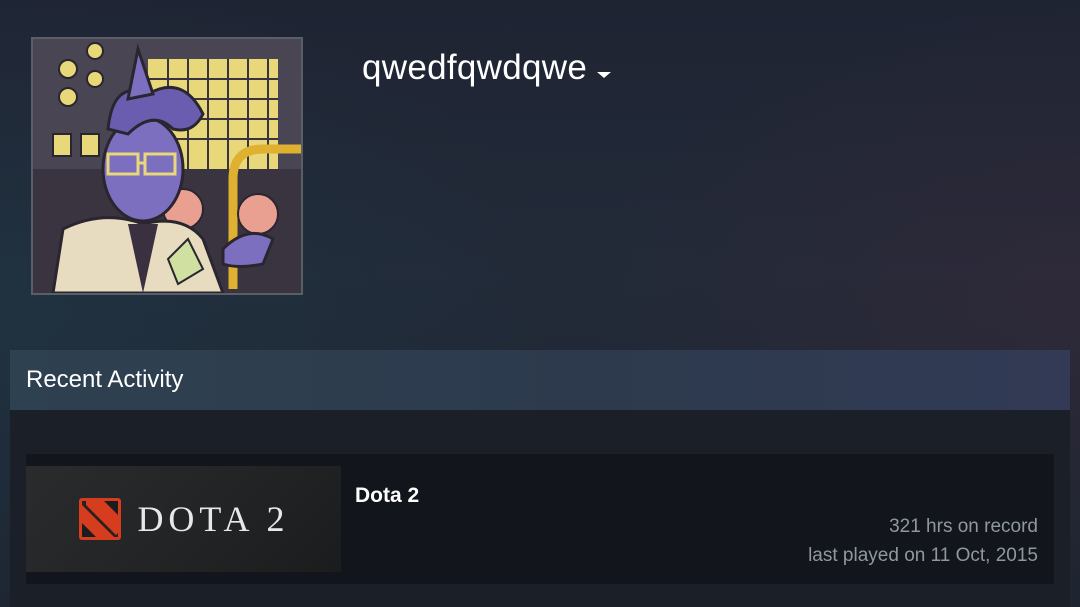 This screenshot has height=607, width=1080. What do you see at coordinates (105, 379) in the screenshot?
I see `recent-activity-title: Recent Activity` at bounding box center [105, 379].